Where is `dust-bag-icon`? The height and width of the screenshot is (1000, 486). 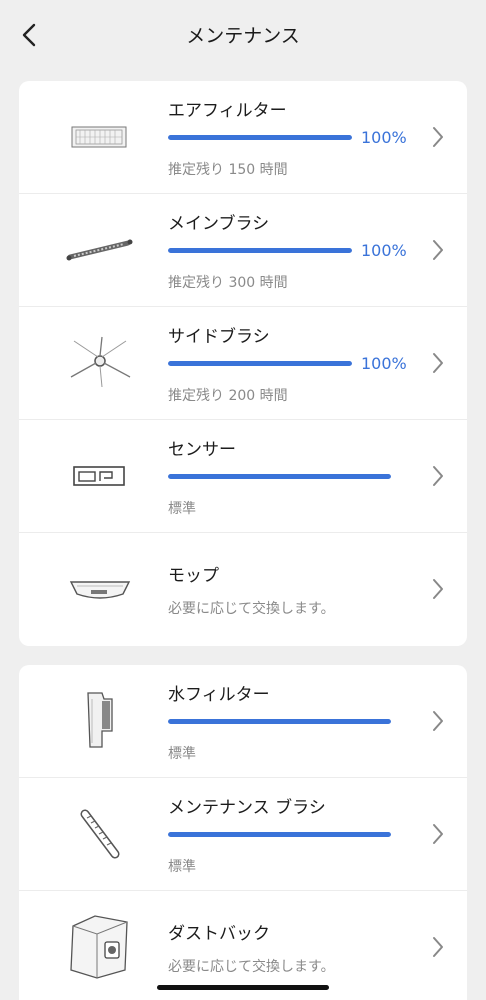
dust-bag-icon is located at coordinates (100, 947).